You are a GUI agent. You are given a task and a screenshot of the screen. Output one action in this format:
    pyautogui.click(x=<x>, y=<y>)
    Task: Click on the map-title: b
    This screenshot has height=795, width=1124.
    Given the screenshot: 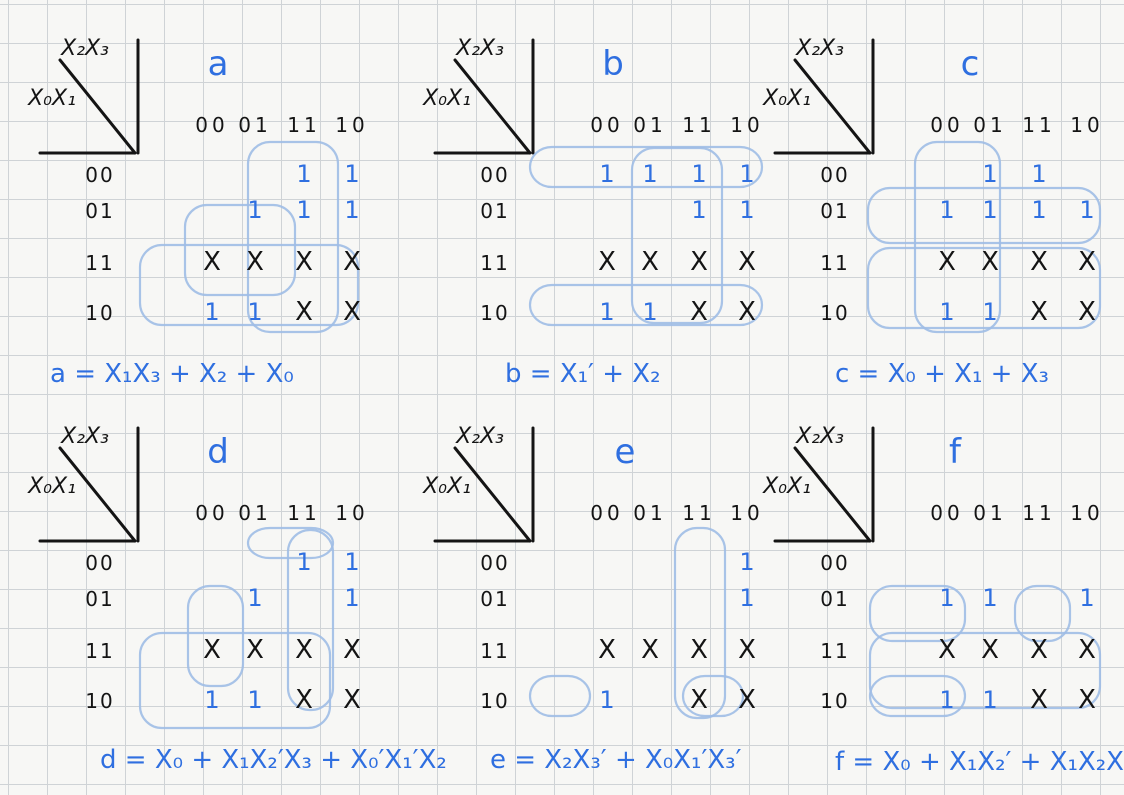 What is the action you would take?
    pyautogui.click(x=613, y=64)
    